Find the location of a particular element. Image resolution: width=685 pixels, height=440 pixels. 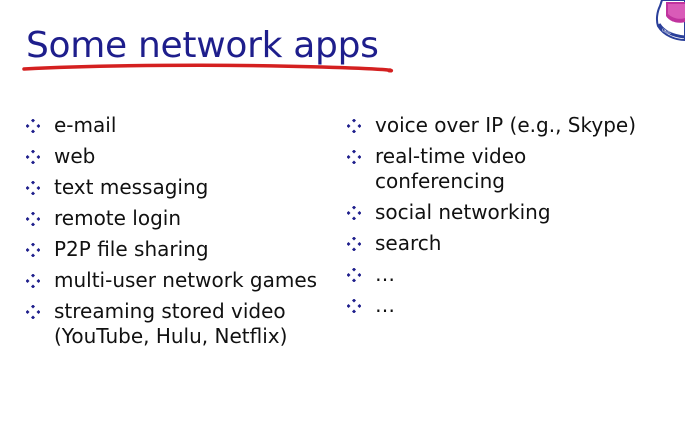

bullet-item: search is located at coordinates (491, 243).